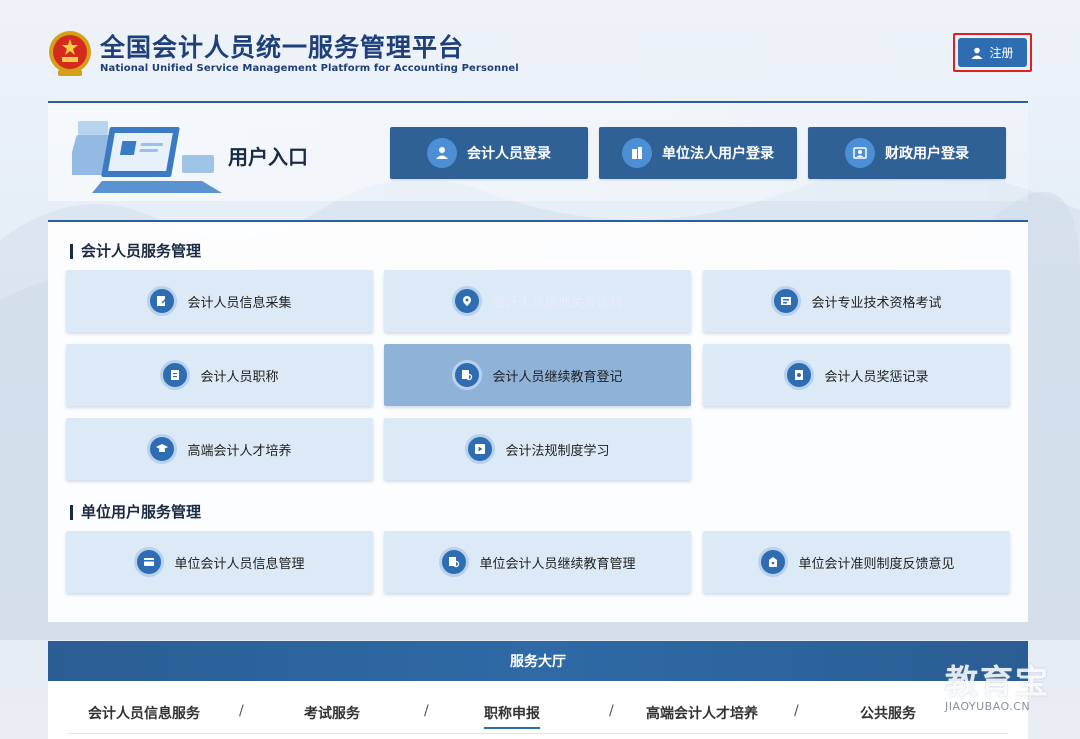  I want to click on register-label: 注册, so click(1001, 53).